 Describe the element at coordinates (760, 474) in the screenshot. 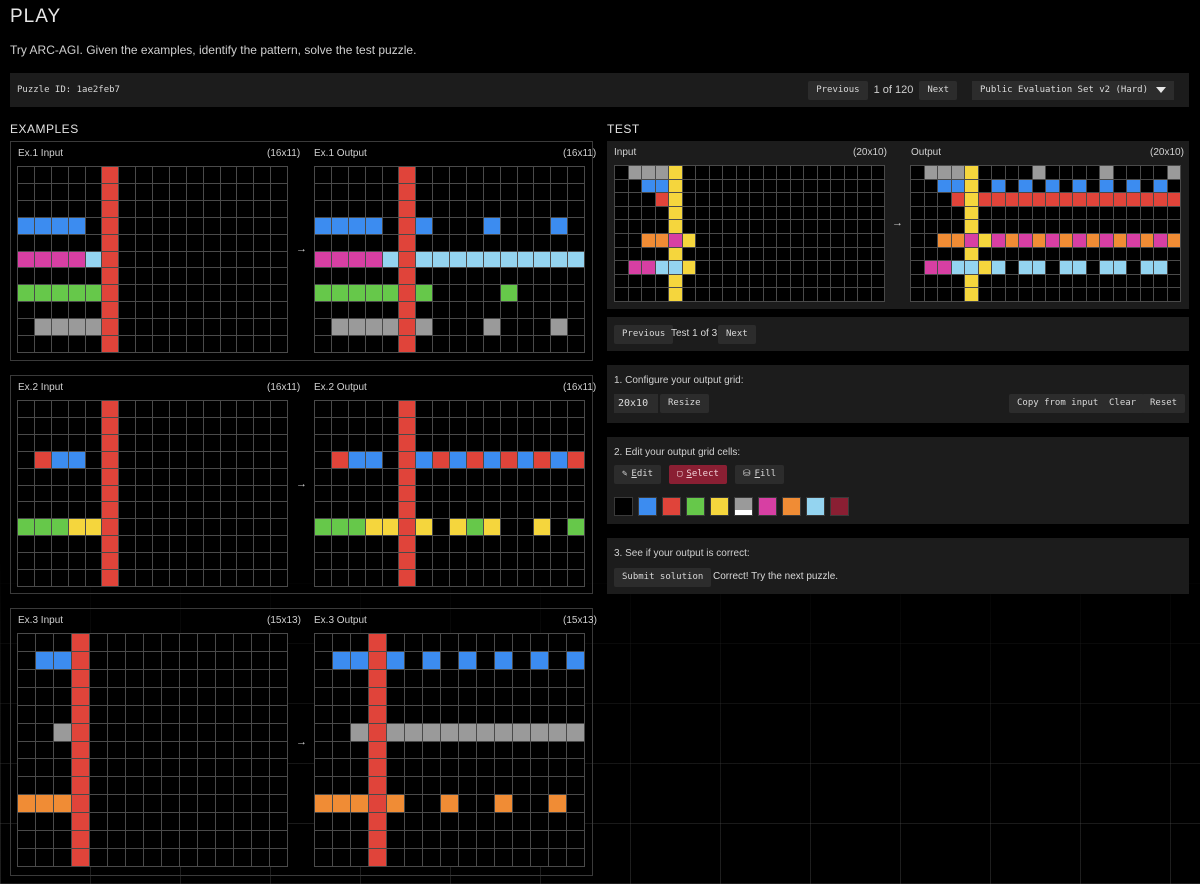

I see `fill-tool-button: ⛁ Fill` at that location.